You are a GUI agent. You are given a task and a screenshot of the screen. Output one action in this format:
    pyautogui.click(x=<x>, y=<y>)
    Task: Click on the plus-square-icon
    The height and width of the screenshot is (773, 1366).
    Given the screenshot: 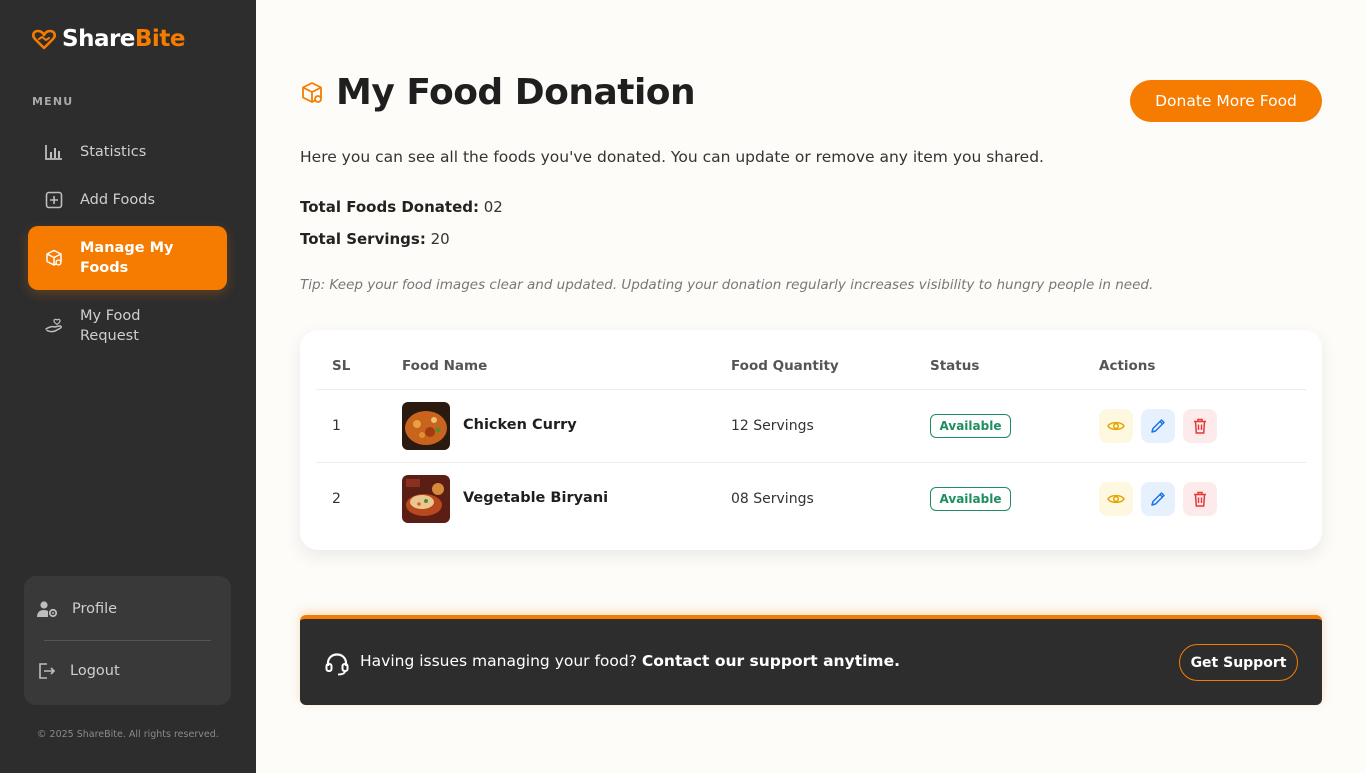 What is the action you would take?
    pyautogui.click(x=54, y=200)
    